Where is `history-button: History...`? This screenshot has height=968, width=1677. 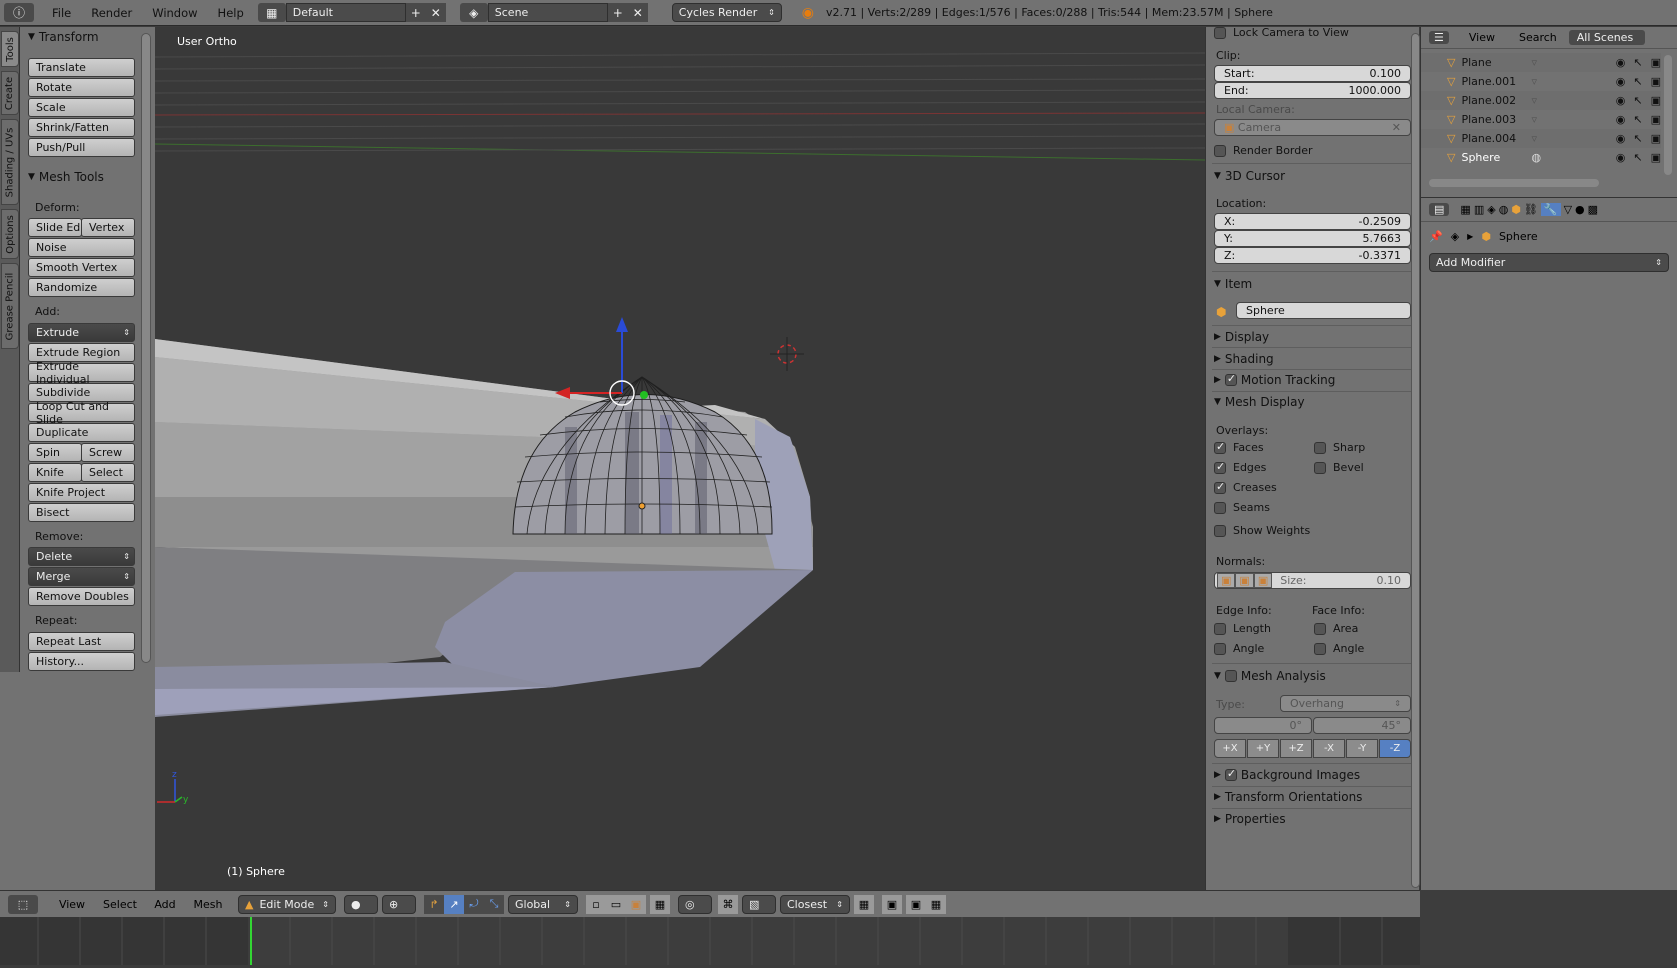 history-button: History... is located at coordinates (81, 661).